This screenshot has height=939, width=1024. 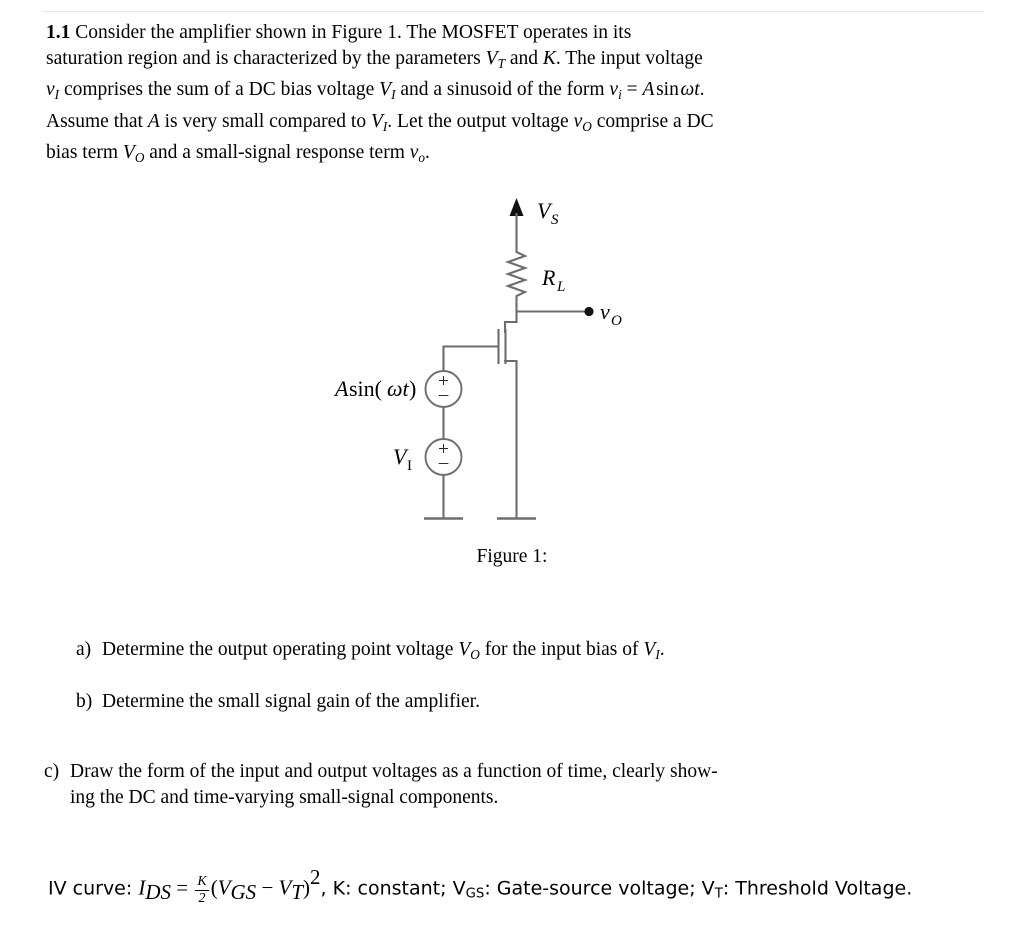 I want to click on intro-line-5-text-a: bias term, so click(x=84, y=152).